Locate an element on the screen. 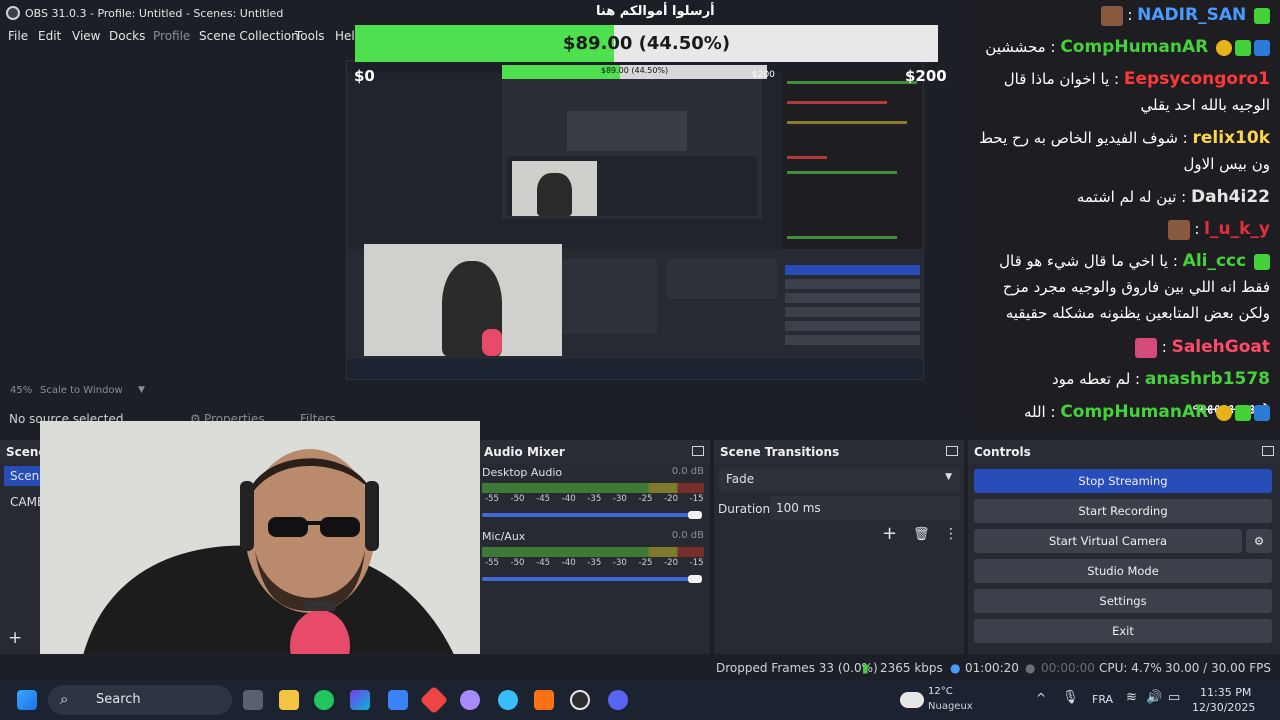 The height and width of the screenshot is (720, 1280). bitrate: 2365 kbps is located at coordinates (911, 668).